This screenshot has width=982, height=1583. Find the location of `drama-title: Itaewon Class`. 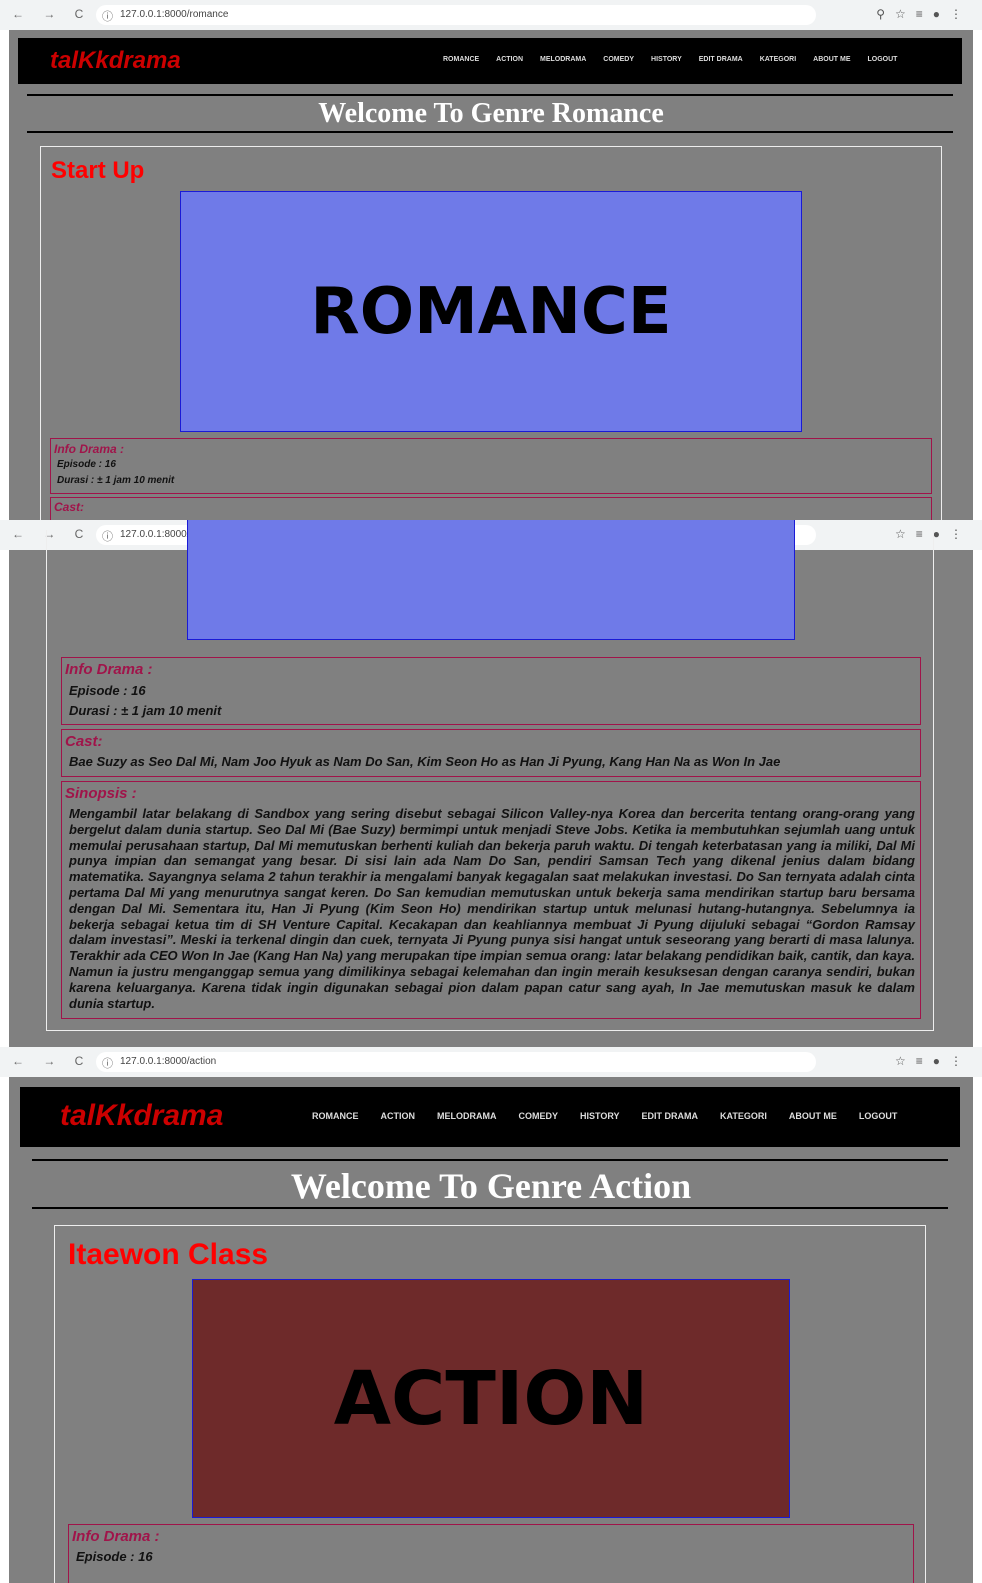

drama-title: Itaewon Class is located at coordinates (168, 1254).